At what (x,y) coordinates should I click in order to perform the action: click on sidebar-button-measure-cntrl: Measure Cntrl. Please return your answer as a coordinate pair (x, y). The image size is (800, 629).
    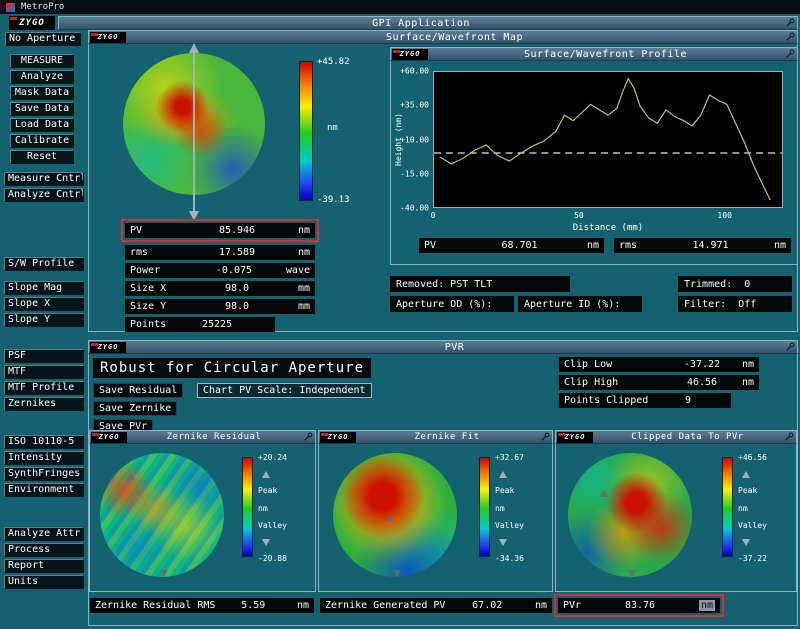
    Looking at the image, I should click on (44, 179).